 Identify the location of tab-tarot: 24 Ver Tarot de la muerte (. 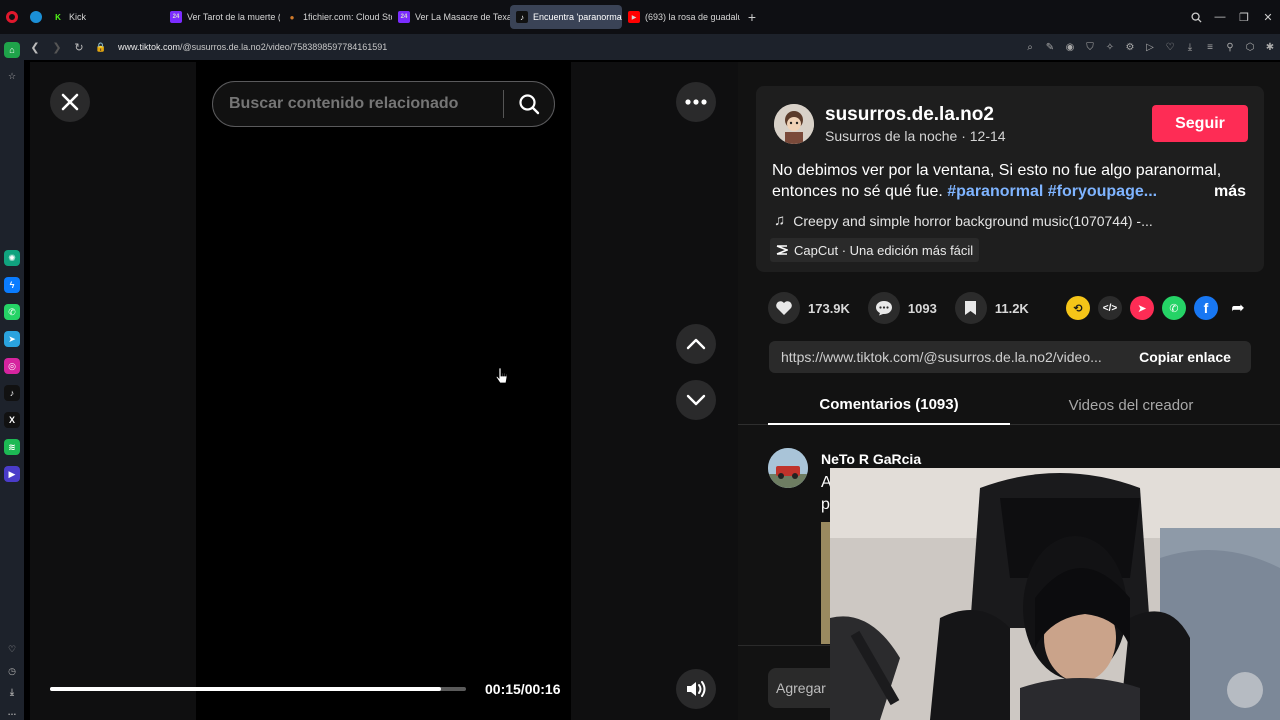
(222, 17).